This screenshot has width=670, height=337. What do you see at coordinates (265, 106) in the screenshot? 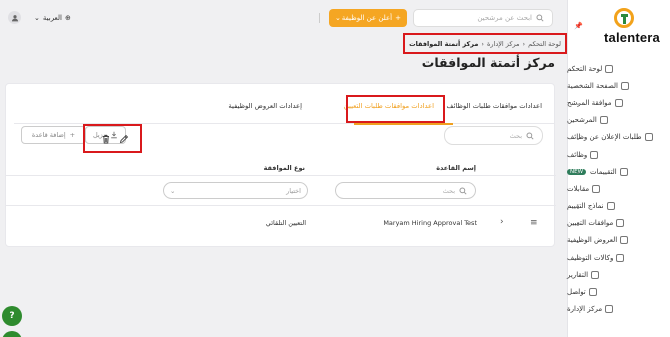
I see `tab-job-offers: إعدادات العروض الوظيفية` at bounding box center [265, 106].